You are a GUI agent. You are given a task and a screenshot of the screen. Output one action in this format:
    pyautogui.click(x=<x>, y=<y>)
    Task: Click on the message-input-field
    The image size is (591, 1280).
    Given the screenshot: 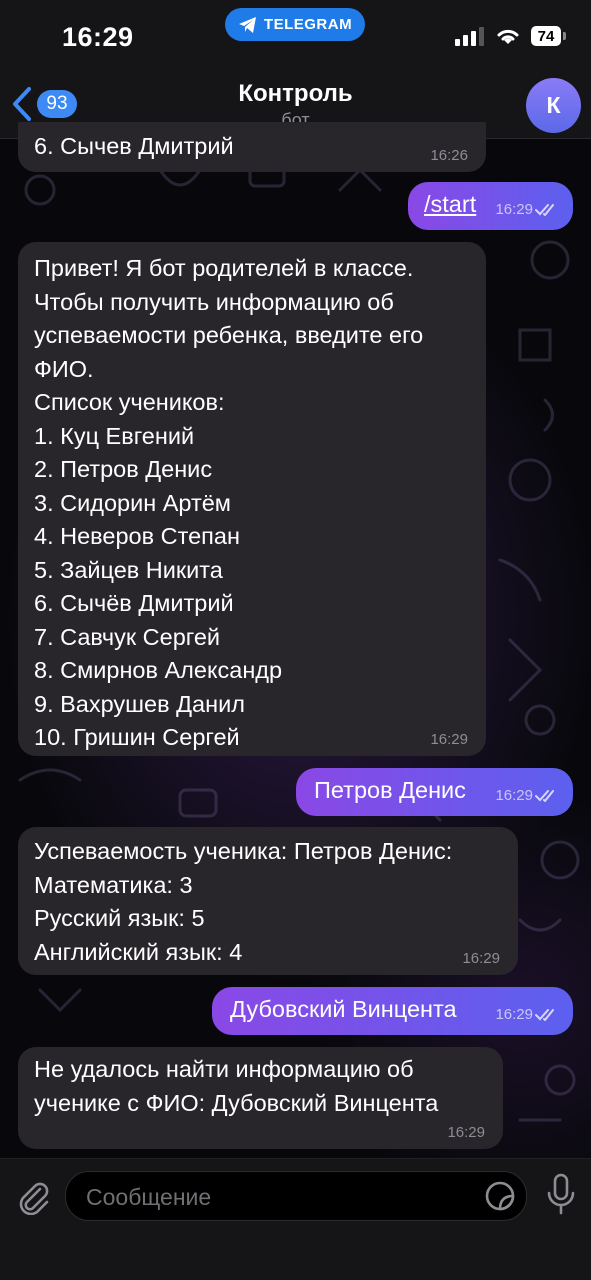 What is the action you would take?
    pyautogui.click(x=296, y=1196)
    